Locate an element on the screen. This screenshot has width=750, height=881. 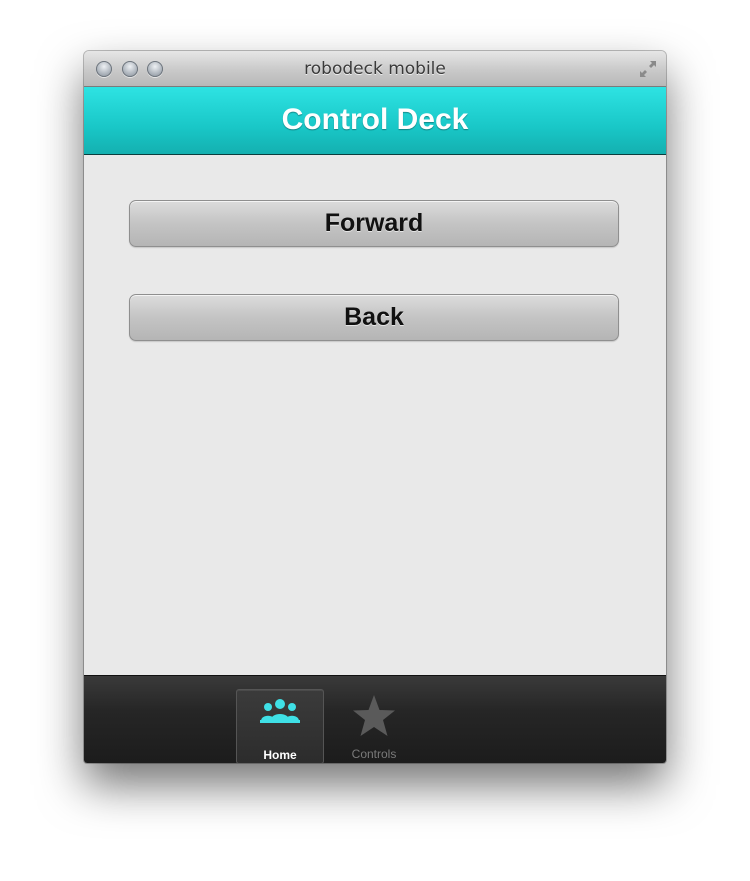
page-title: Control Deck is located at coordinates (375, 119).